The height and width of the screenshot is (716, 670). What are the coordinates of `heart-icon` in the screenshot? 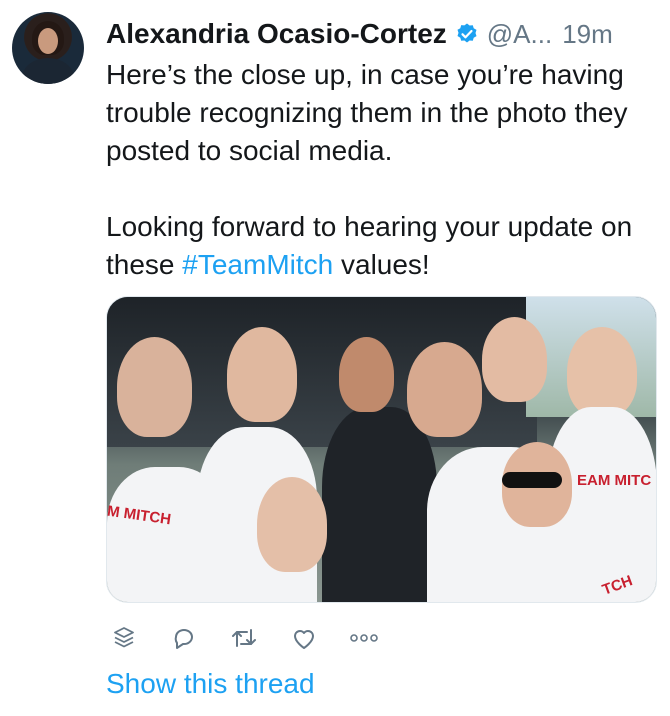 It's located at (304, 639).